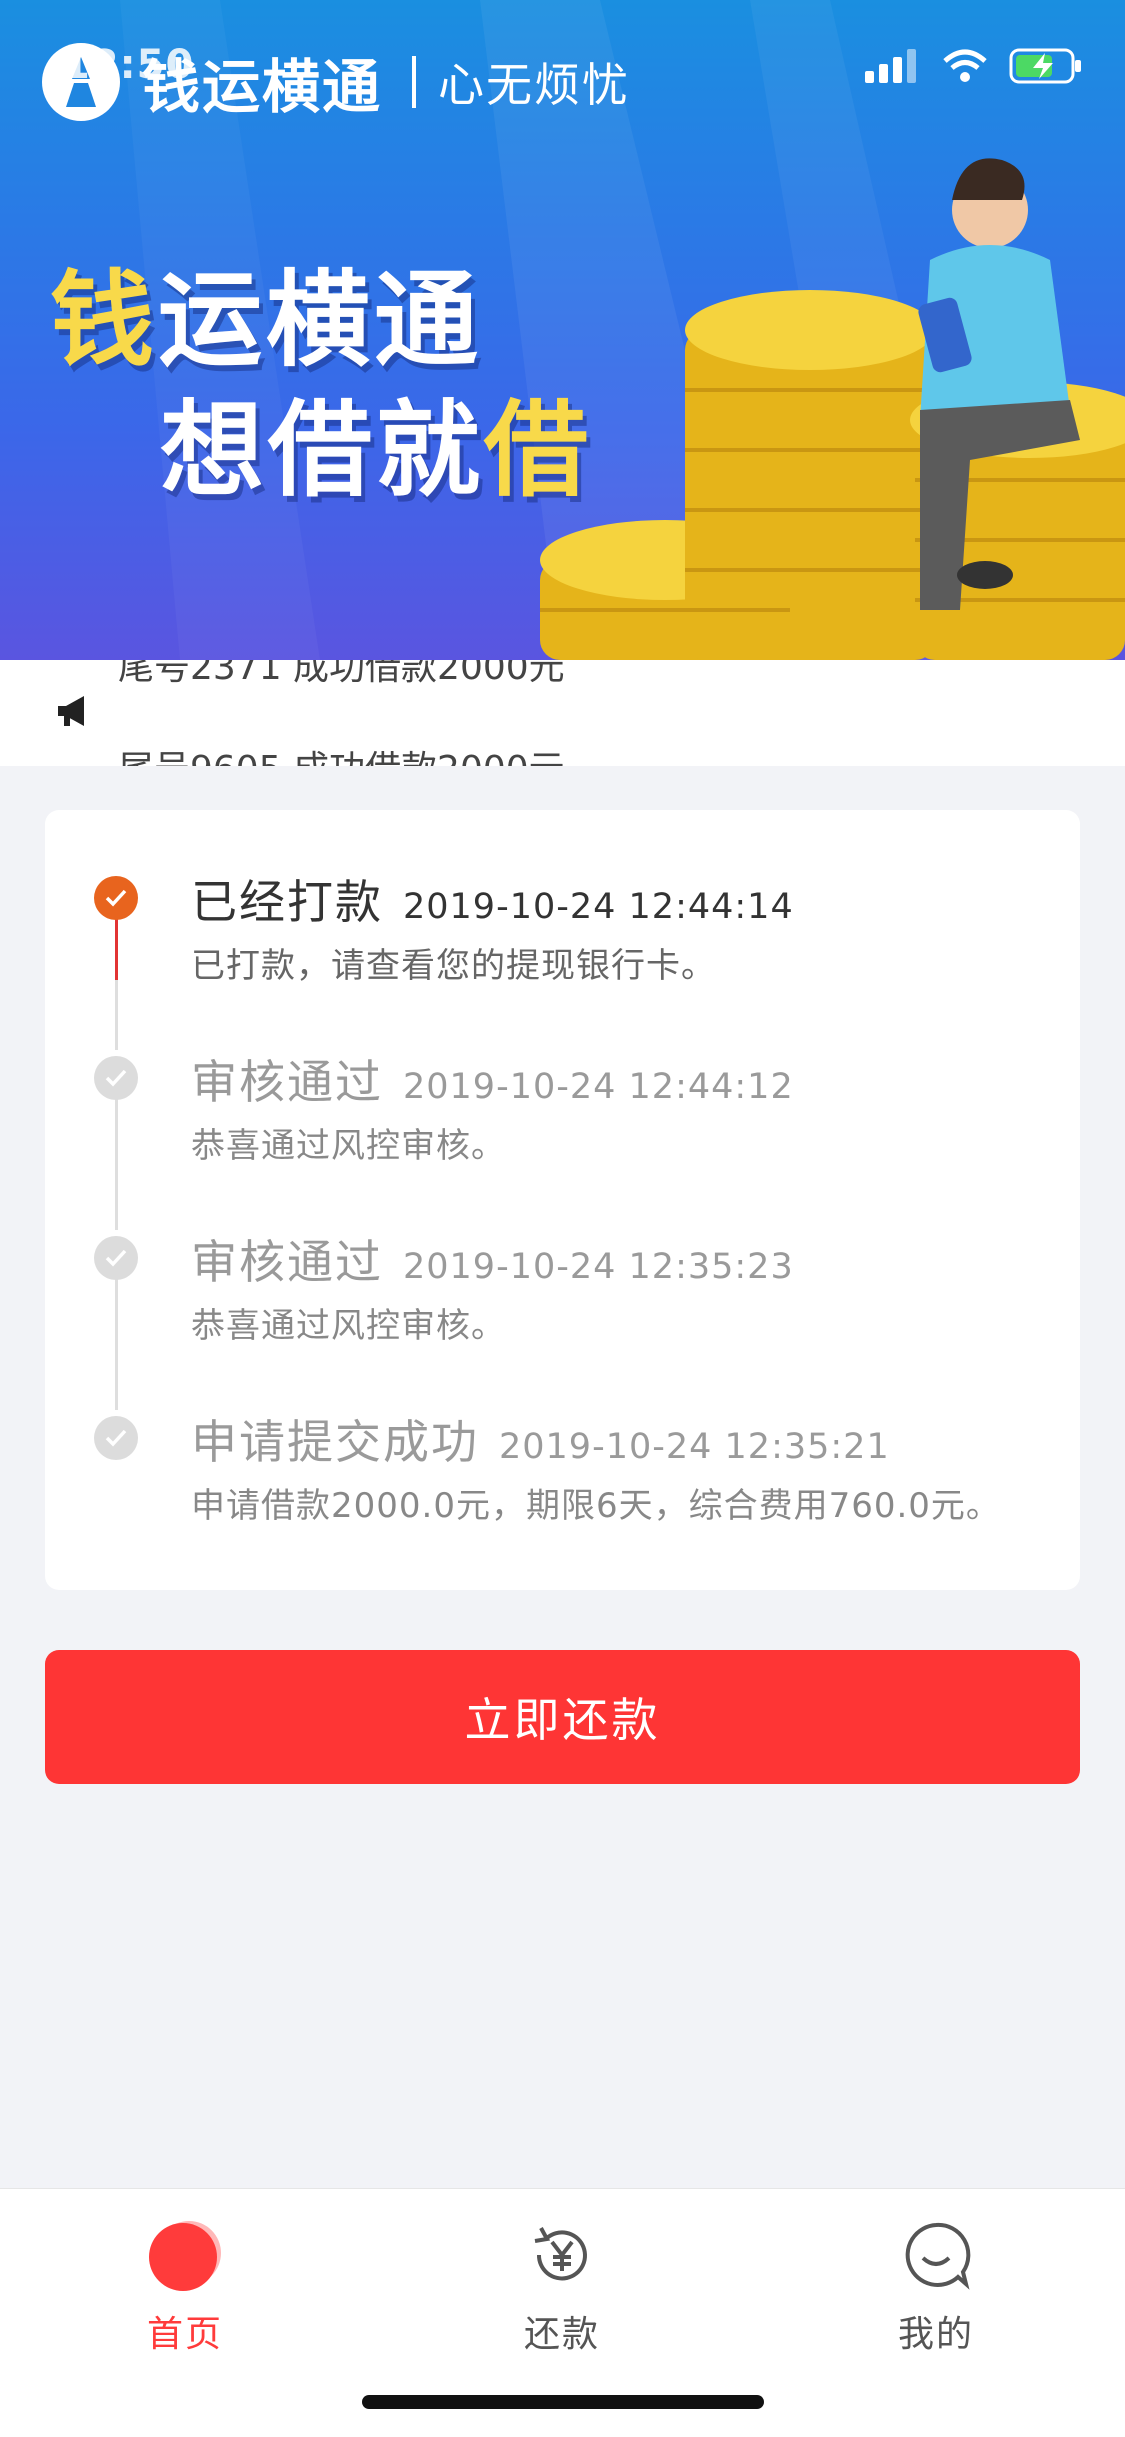 This screenshot has height=2437, width=1125. What do you see at coordinates (562, 713) in the screenshot?
I see `loan-notice-ticker: 尾号2371 成功借款2000元 尾号9605 成功借款2000元` at bounding box center [562, 713].